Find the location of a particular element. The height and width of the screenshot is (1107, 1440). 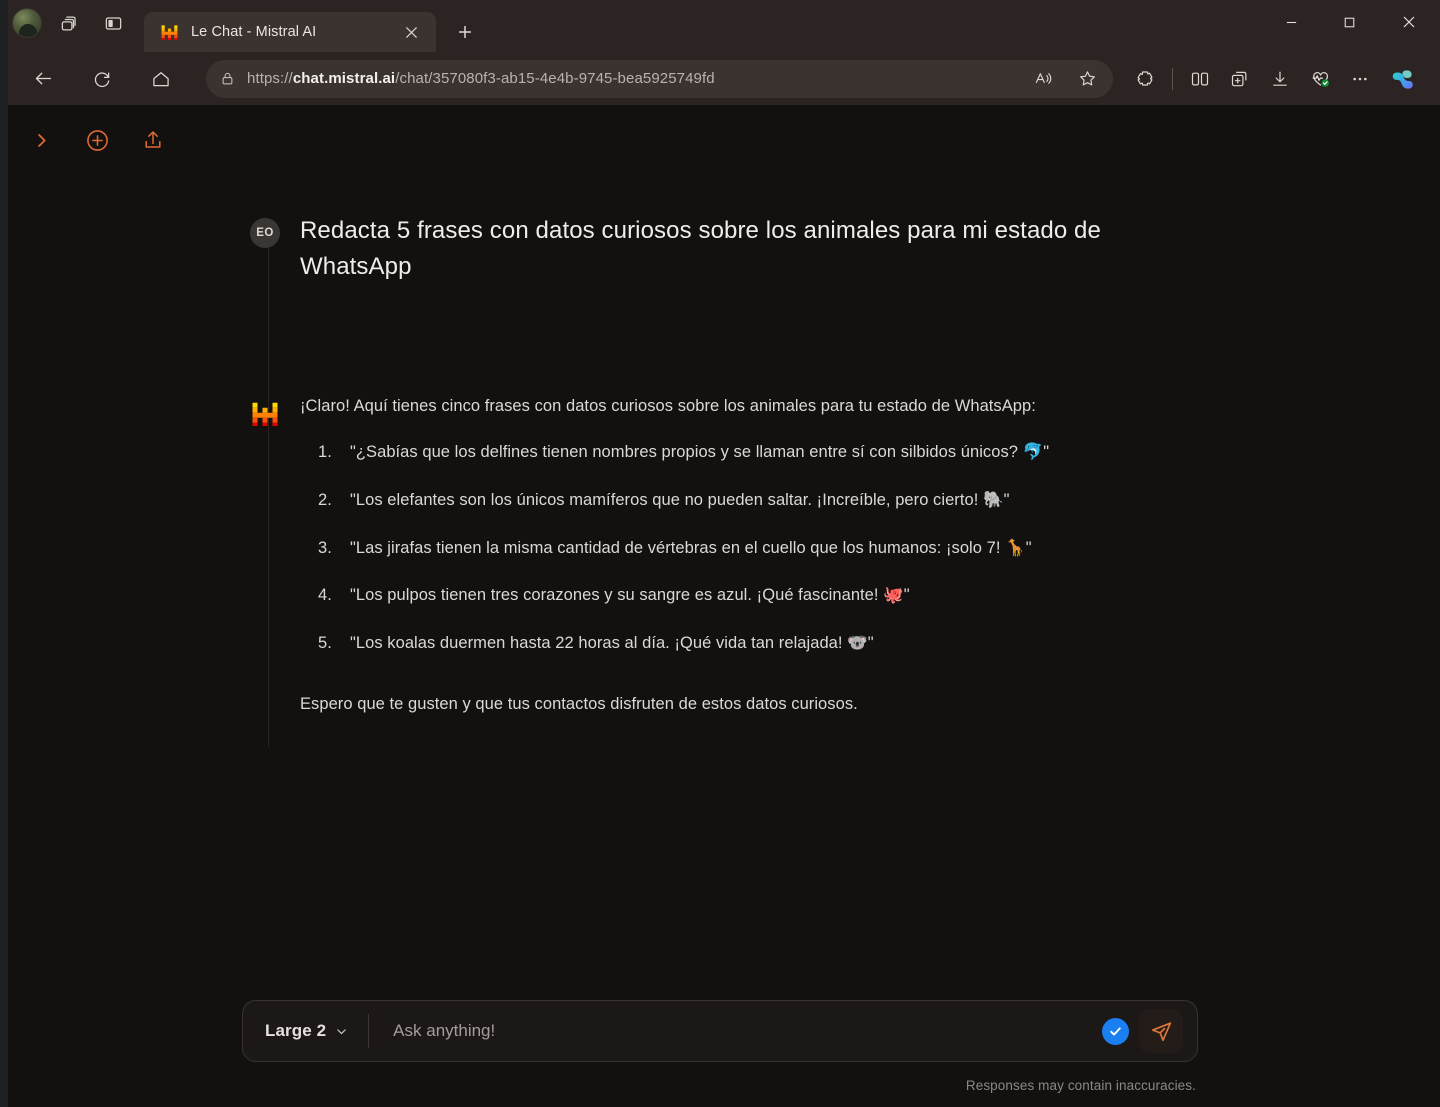

tab-strip: Le Chat - Mistral AI is located at coordinates (720, 26).